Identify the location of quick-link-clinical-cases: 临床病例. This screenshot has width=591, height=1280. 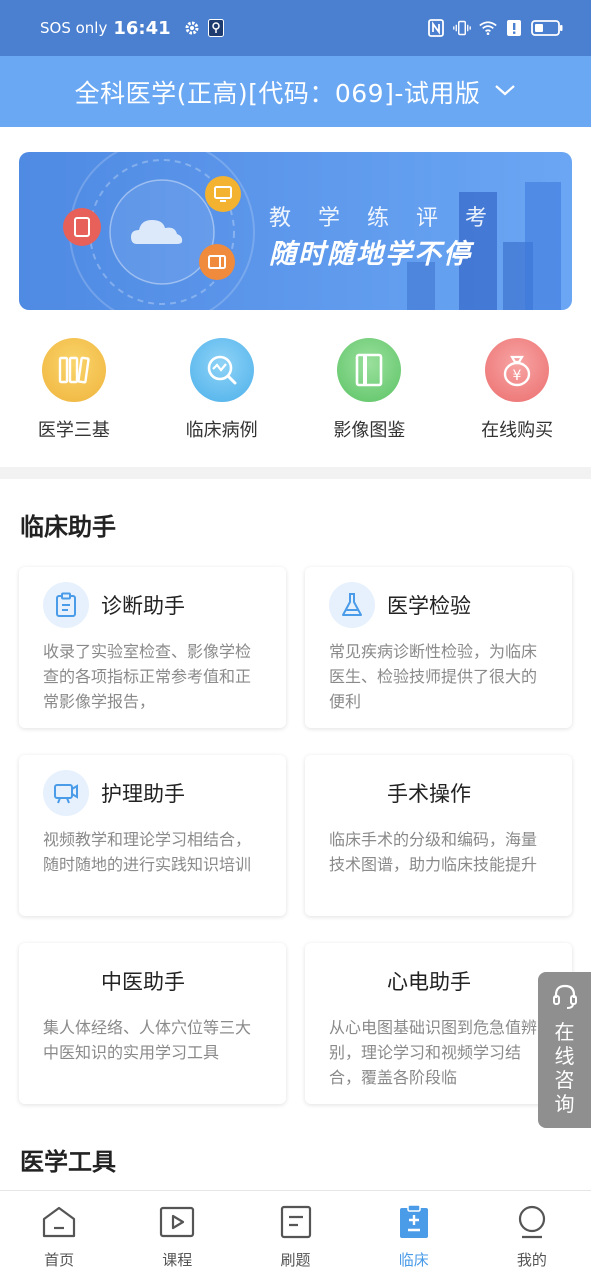
(222, 393).